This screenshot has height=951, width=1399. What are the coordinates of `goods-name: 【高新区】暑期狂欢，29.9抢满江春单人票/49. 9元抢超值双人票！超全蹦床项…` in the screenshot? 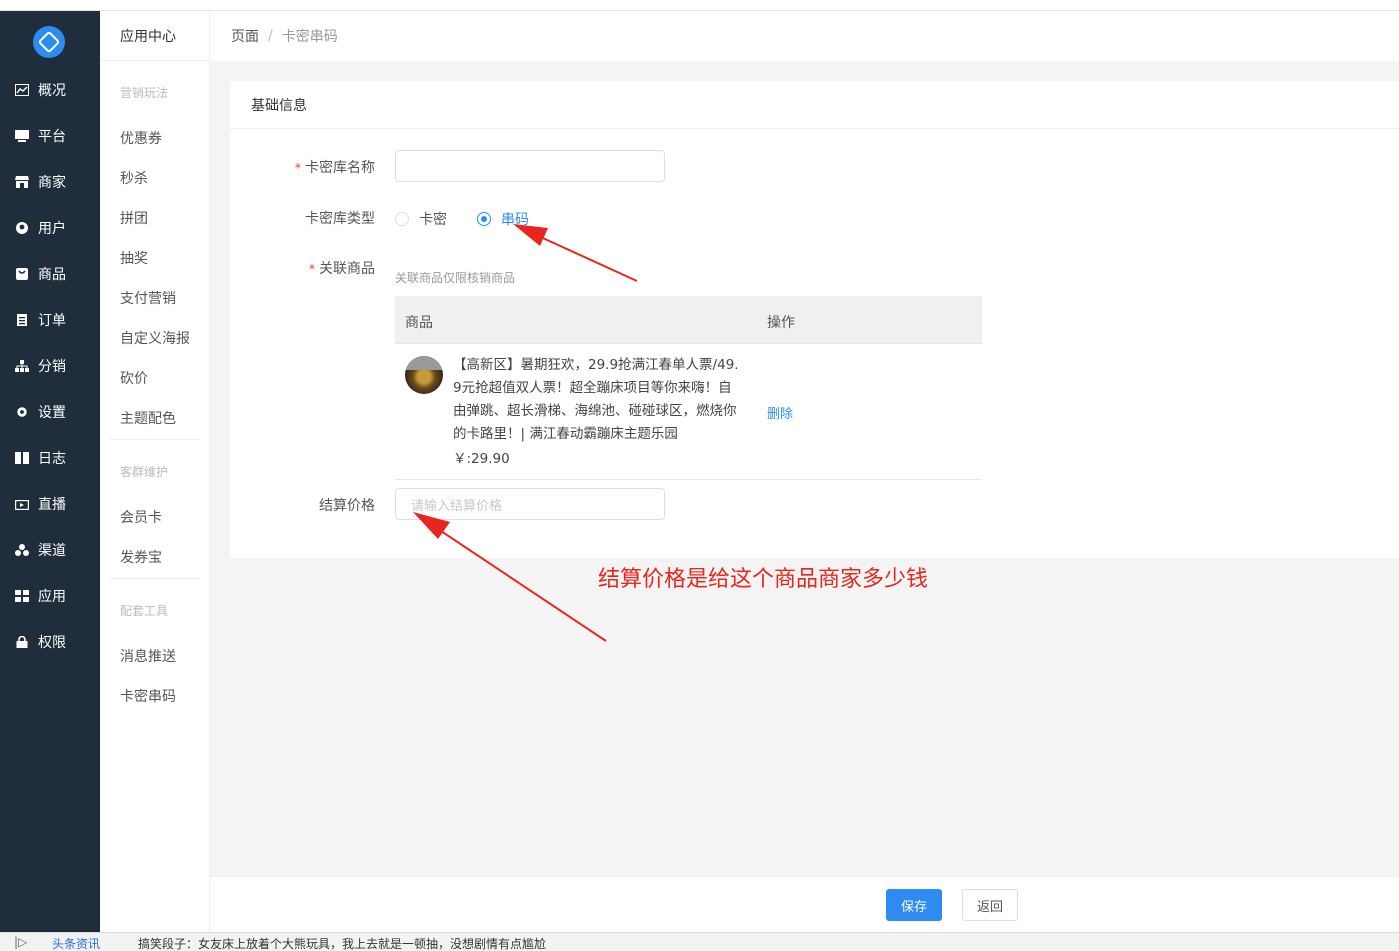 It's located at (596, 399).